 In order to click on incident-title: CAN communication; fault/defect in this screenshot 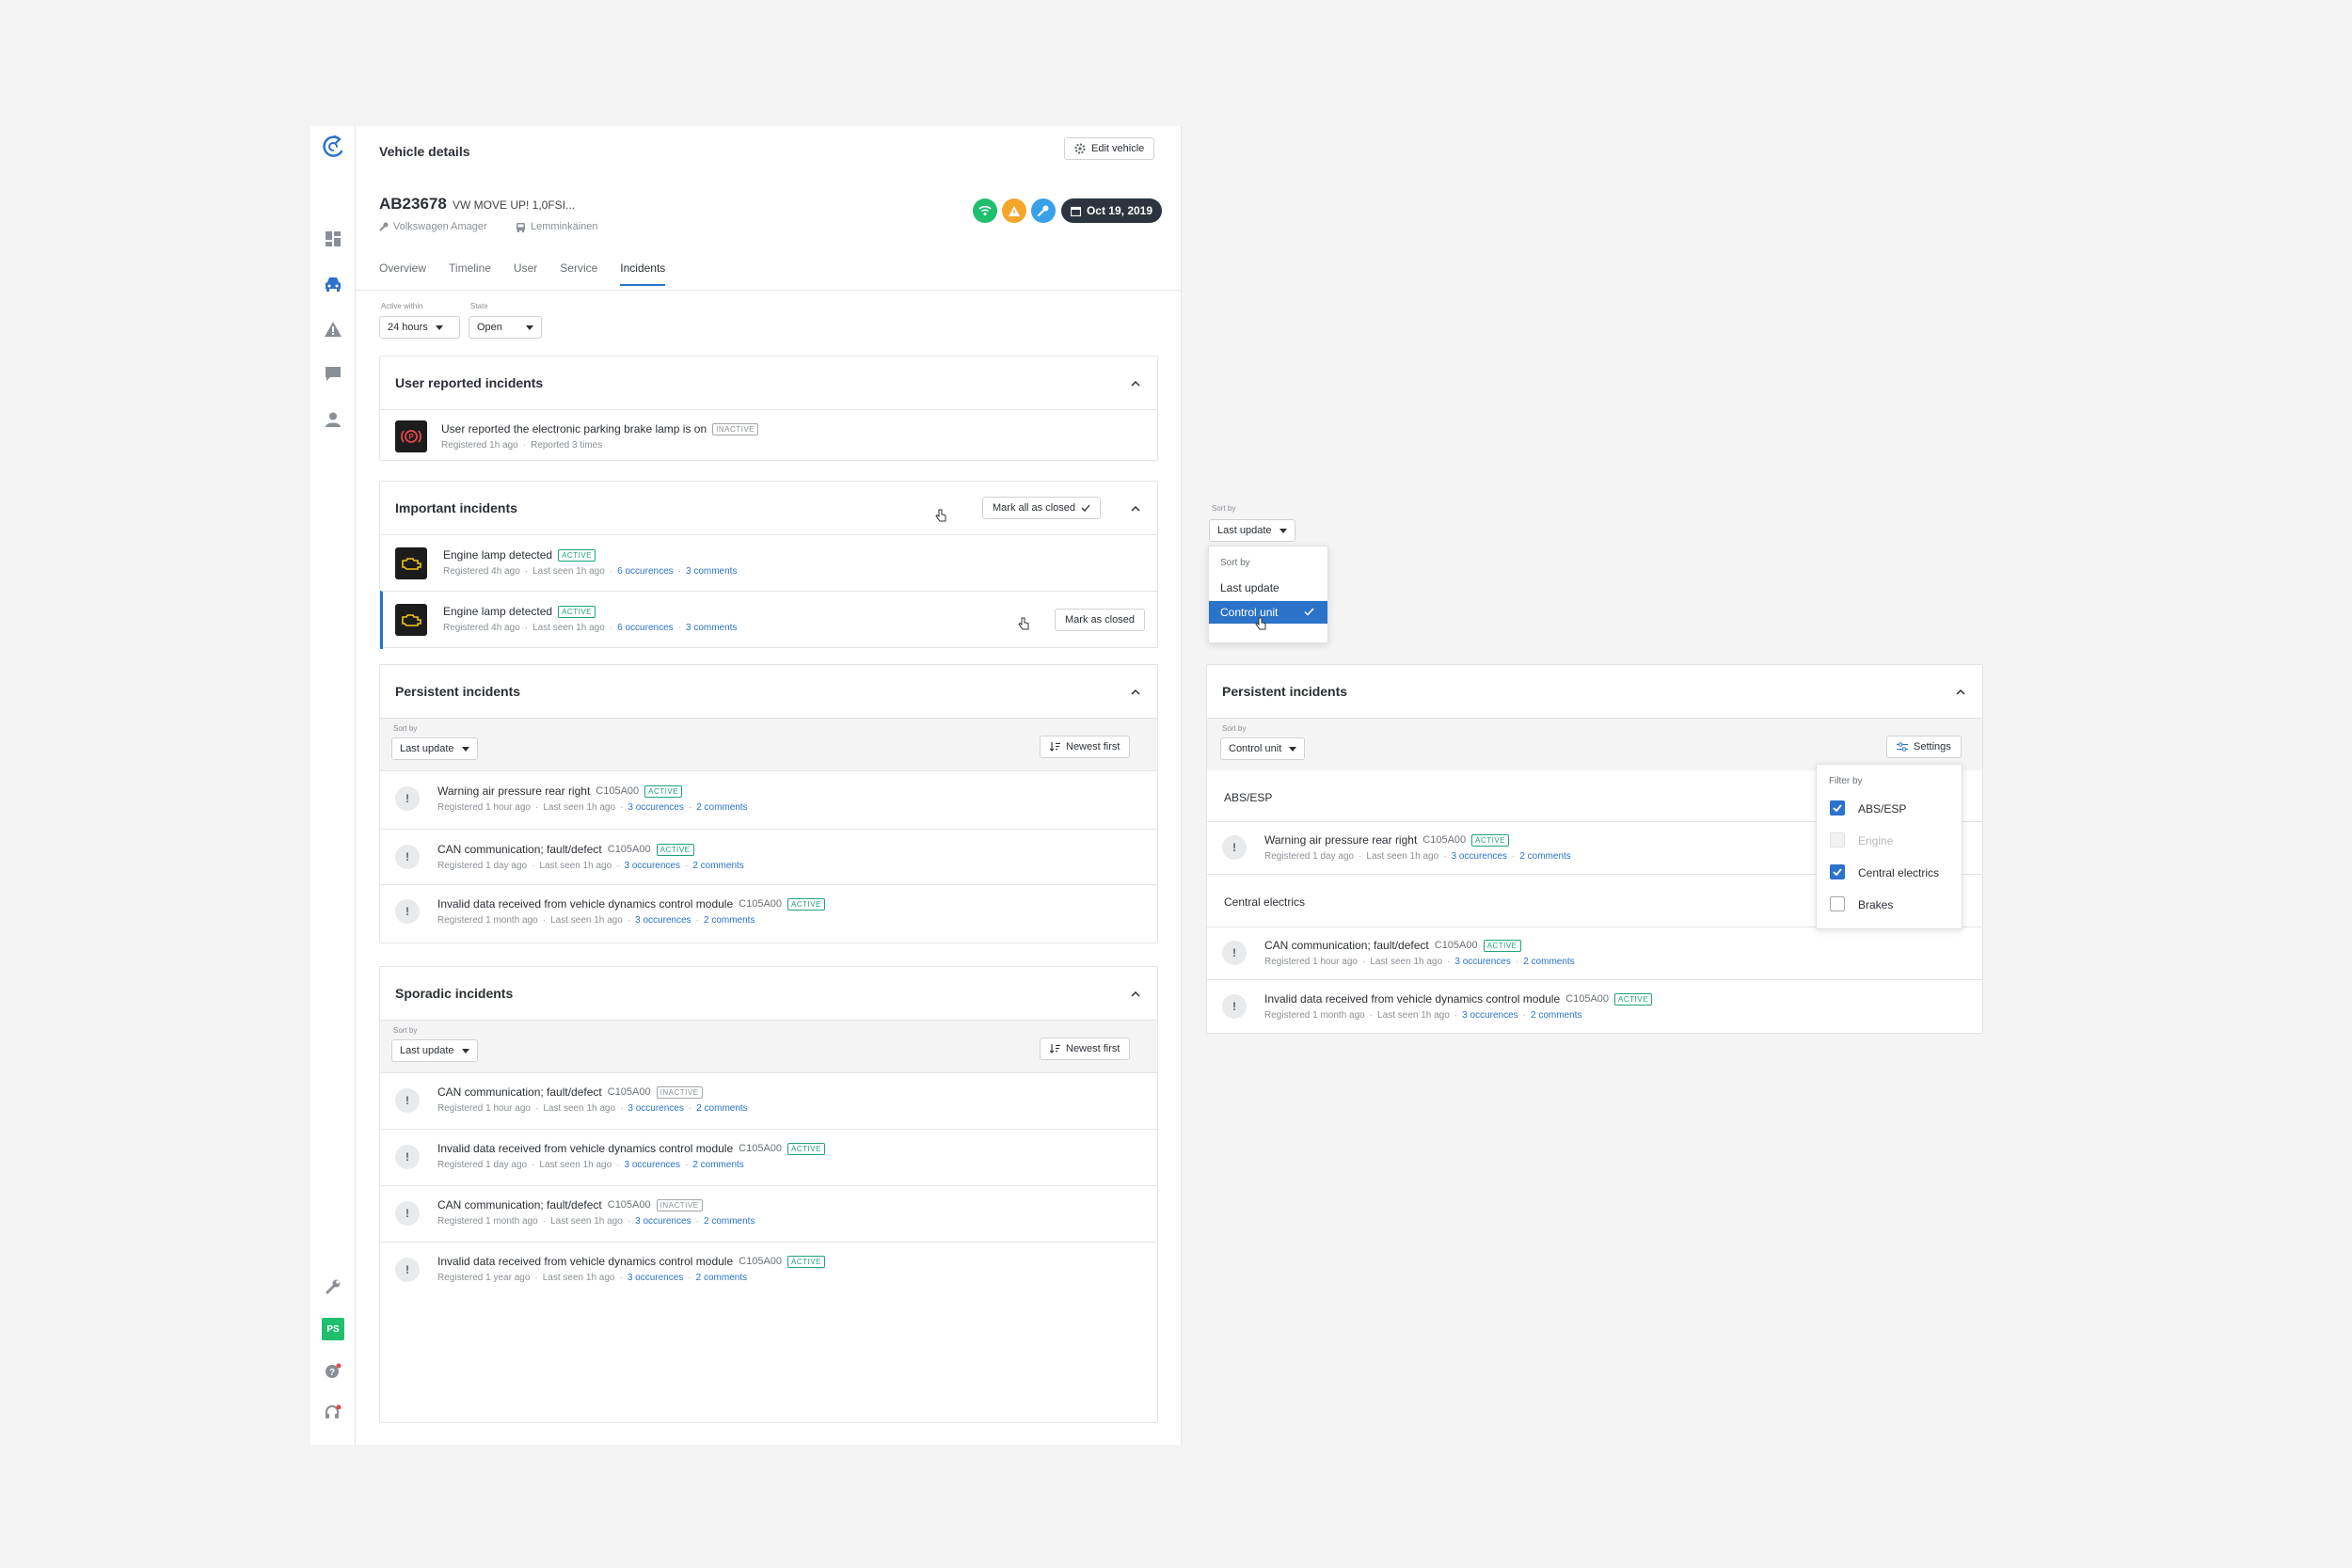, I will do `click(1346, 945)`.